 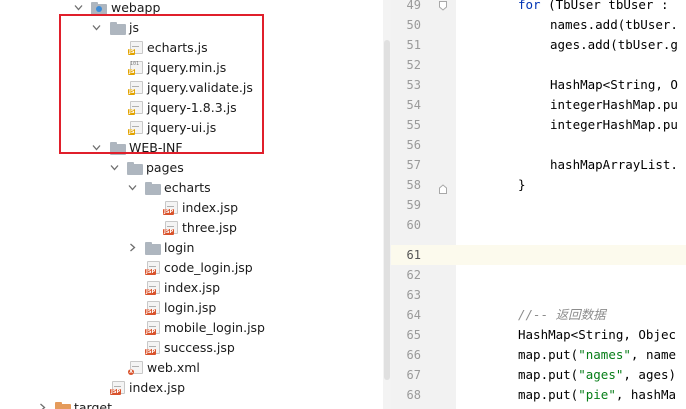 I want to click on line-number: 68, so click(x=413, y=395).